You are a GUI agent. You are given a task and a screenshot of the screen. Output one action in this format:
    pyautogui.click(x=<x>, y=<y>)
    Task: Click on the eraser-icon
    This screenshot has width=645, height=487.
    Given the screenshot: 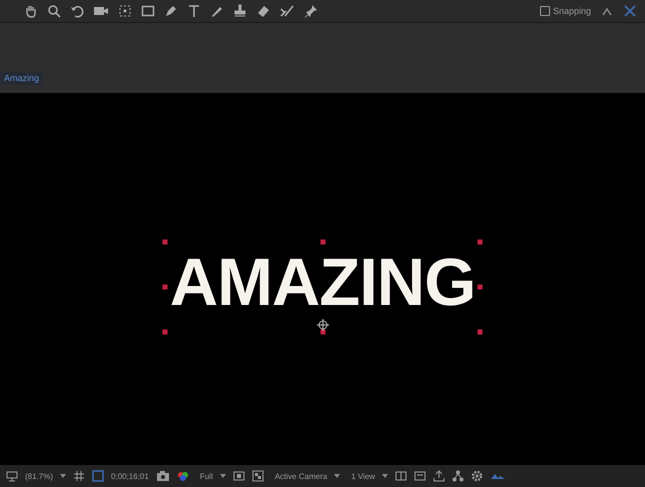 What is the action you would take?
    pyautogui.click(x=263, y=11)
    